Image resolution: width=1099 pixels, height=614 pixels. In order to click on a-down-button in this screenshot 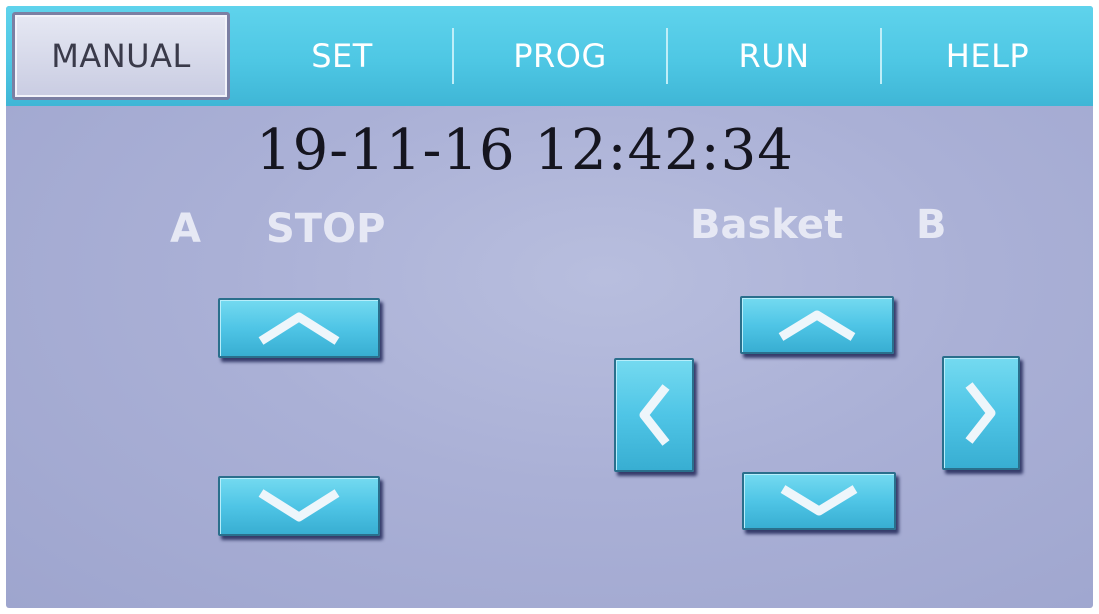, I will do `click(299, 506)`.